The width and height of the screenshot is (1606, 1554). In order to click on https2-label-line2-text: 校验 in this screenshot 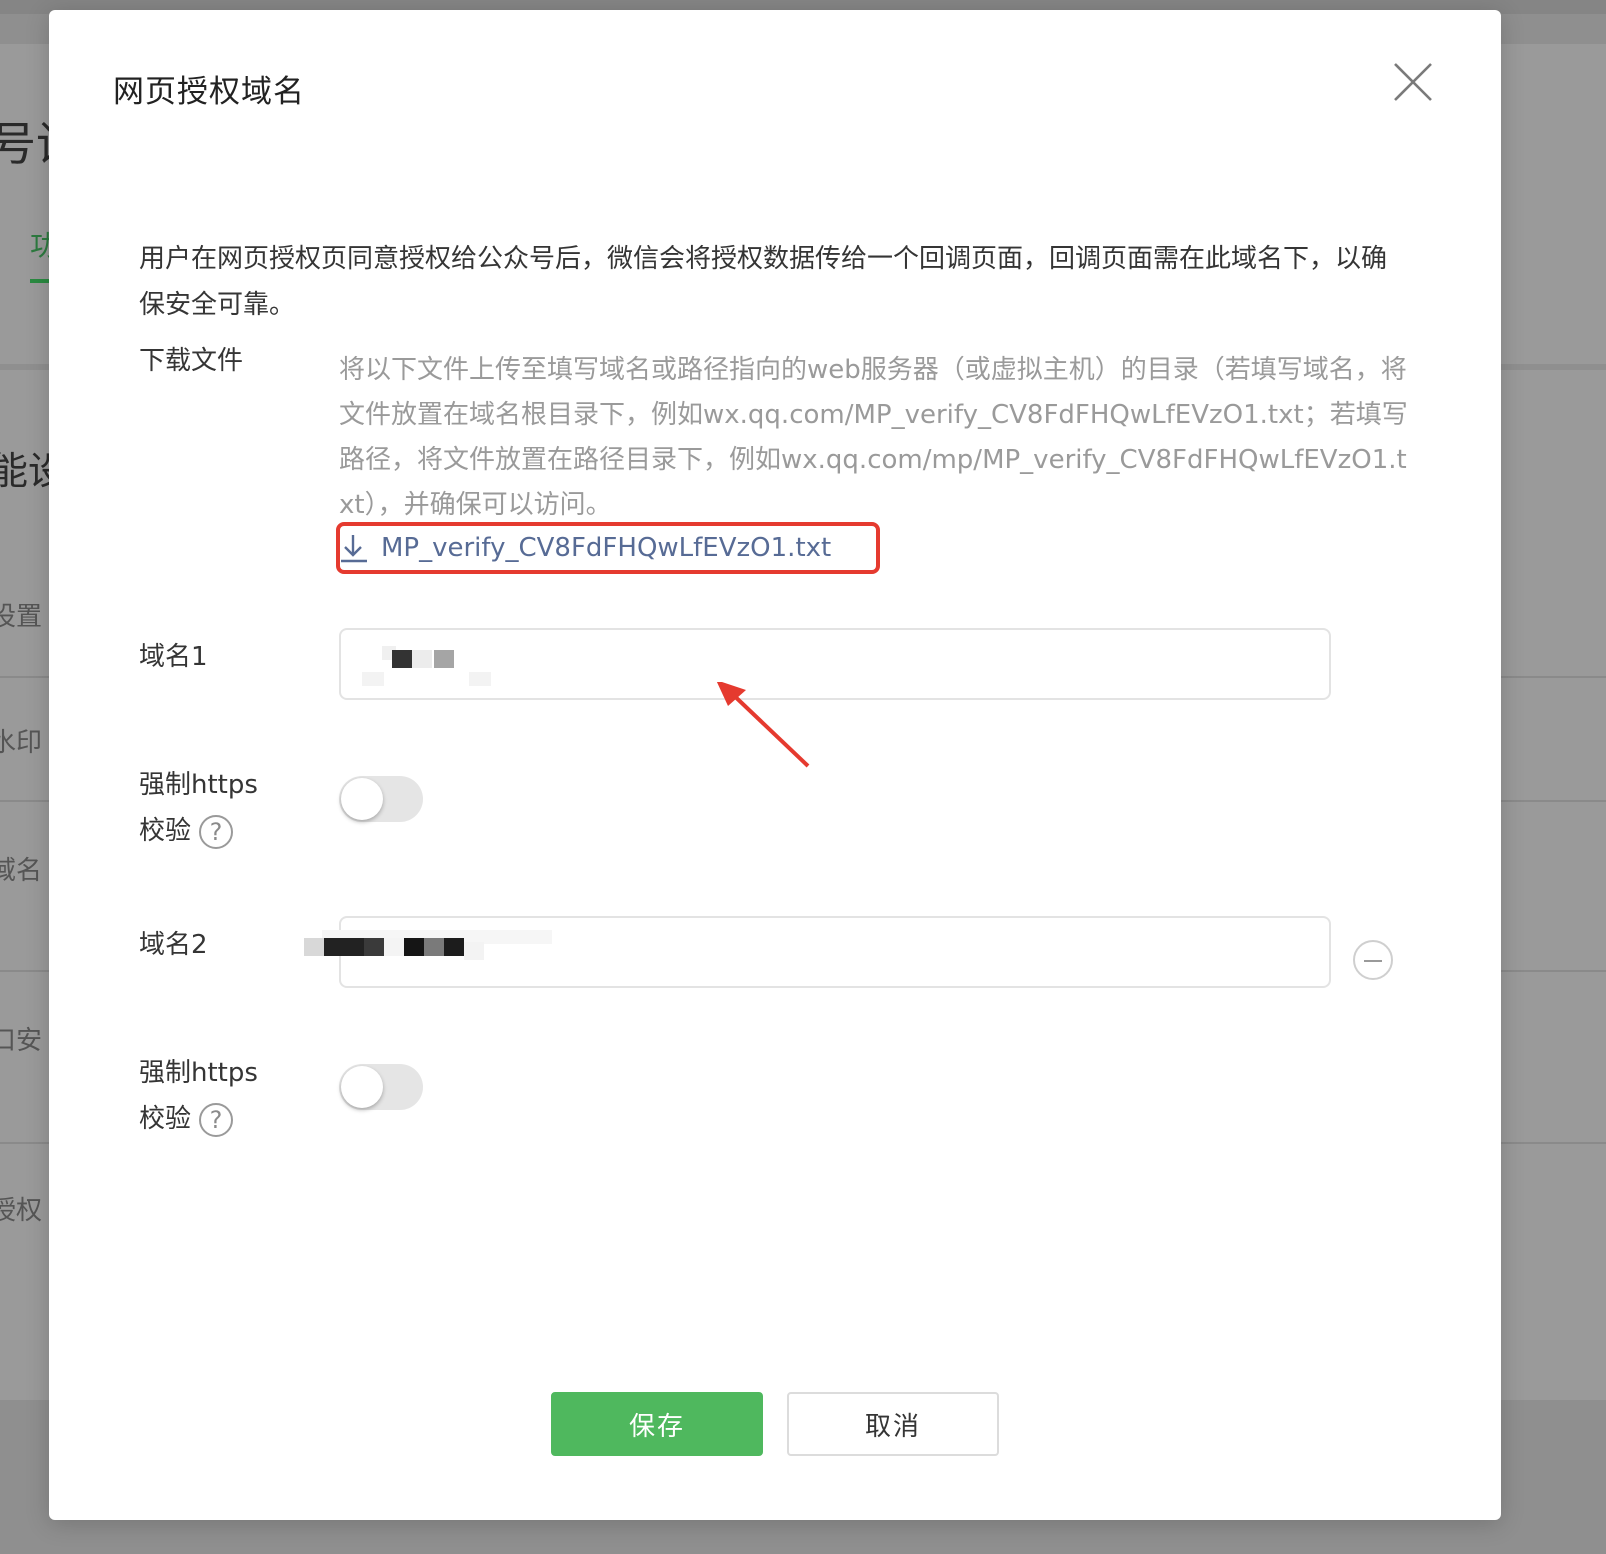, I will do `click(165, 1119)`.